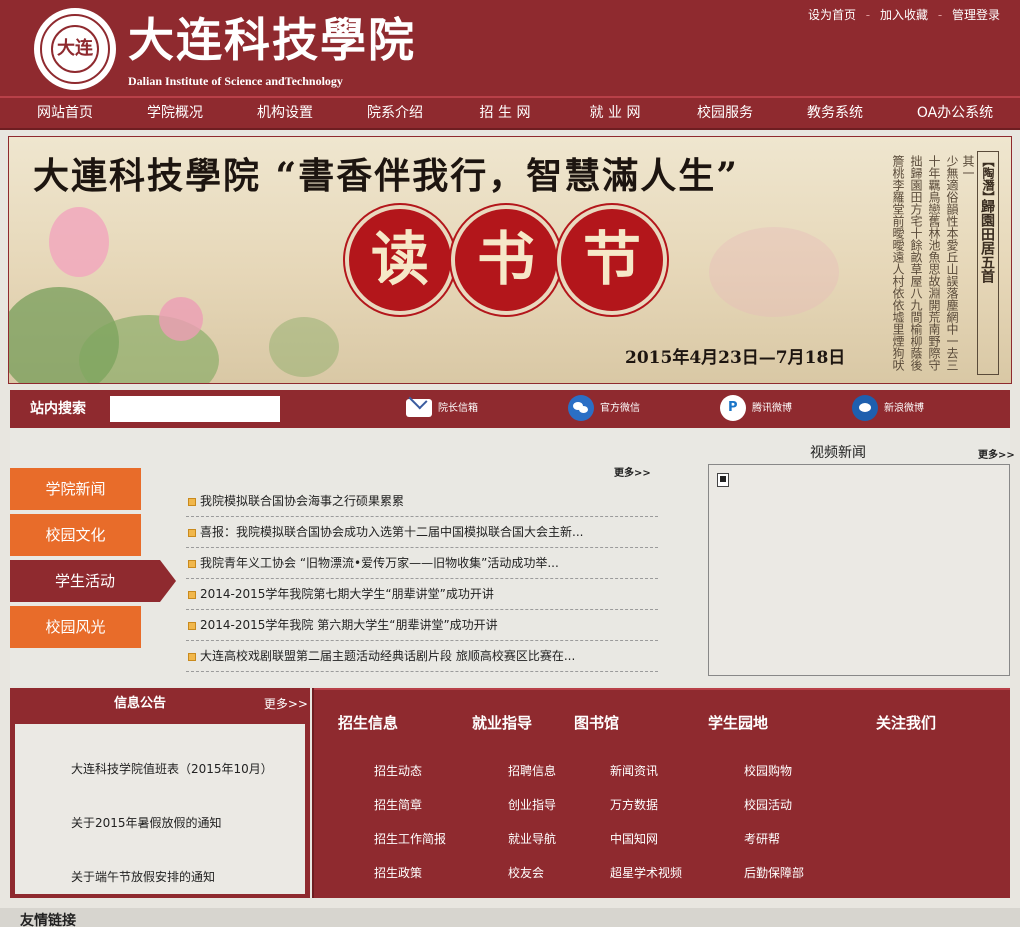  I want to click on lotus-flower-decoration, so click(79, 242).